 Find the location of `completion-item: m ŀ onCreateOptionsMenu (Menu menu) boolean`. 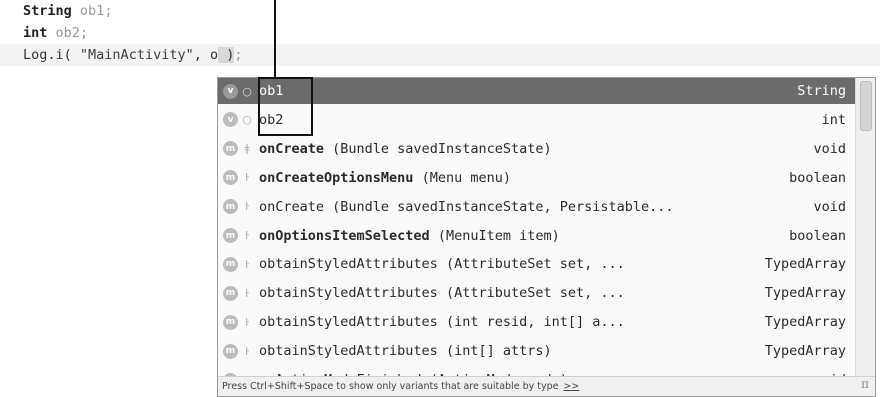

completion-item: m ŀ onCreateOptionsMenu (Menu menu) boolean is located at coordinates (537, 178).